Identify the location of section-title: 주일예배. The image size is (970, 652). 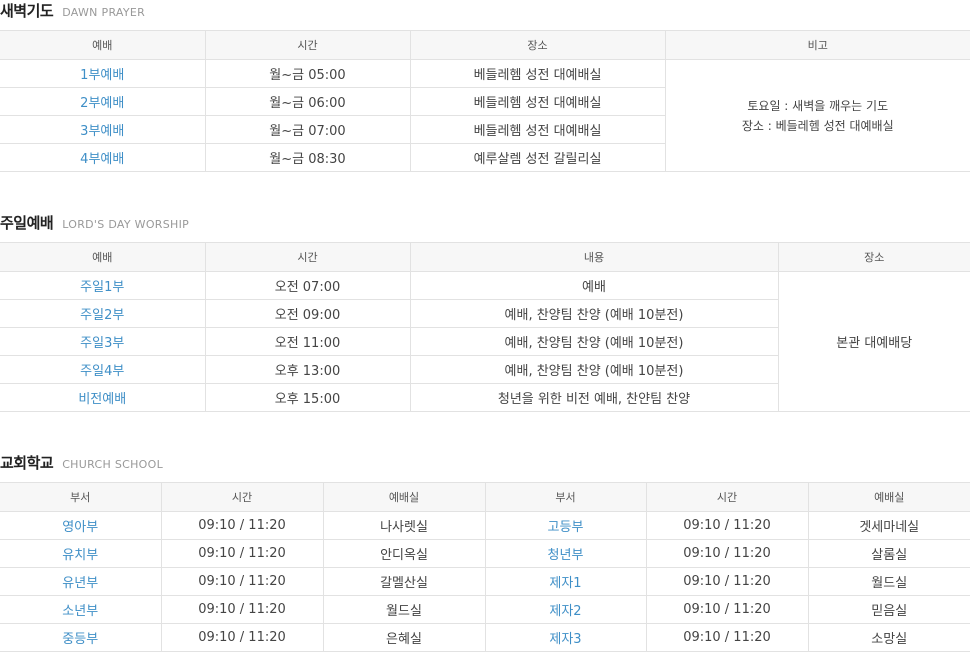
(27, 223).